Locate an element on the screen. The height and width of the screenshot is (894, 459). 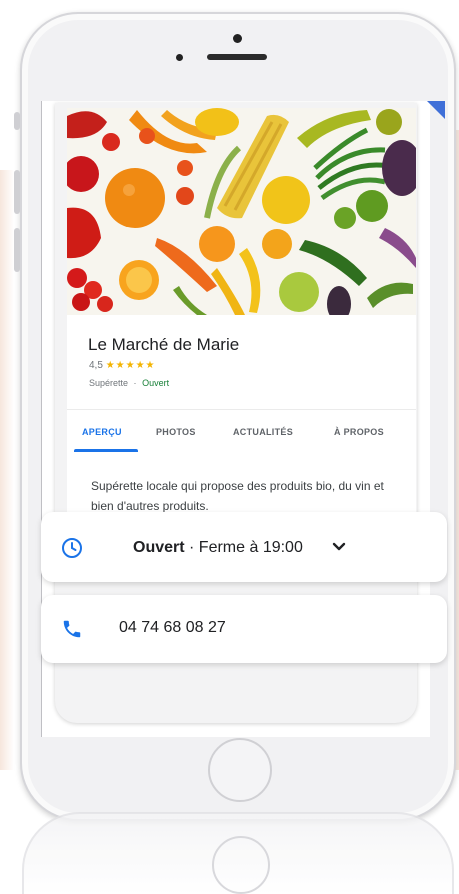
home-button-reflection is located at coordinates (241, 865).